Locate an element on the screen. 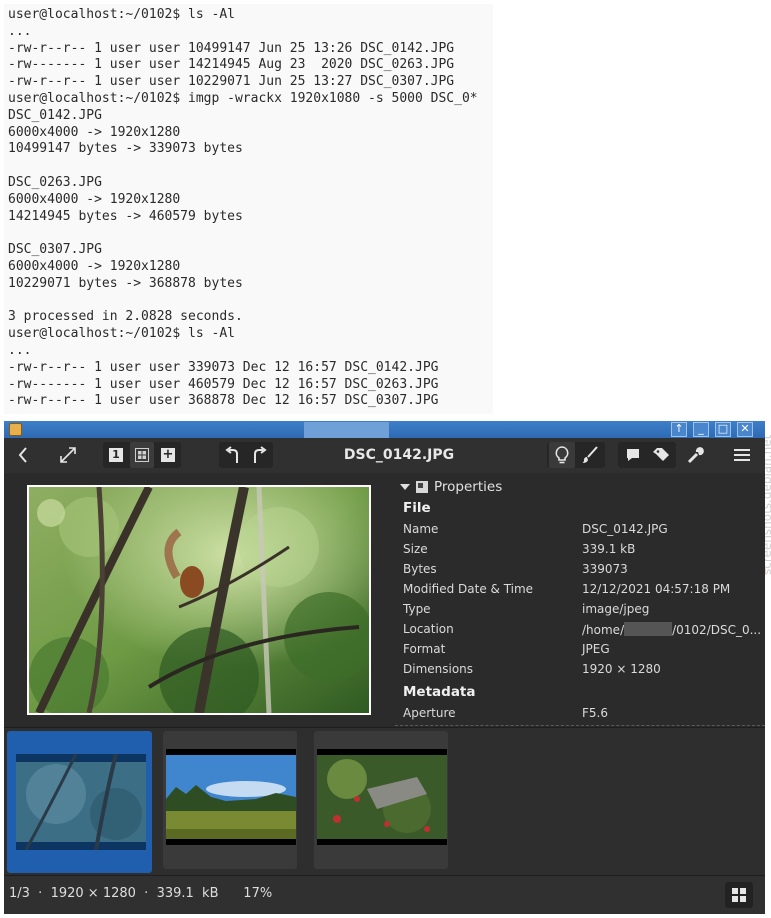  file-title: DSC_0142.JPG is located at coordinates (399, 455).